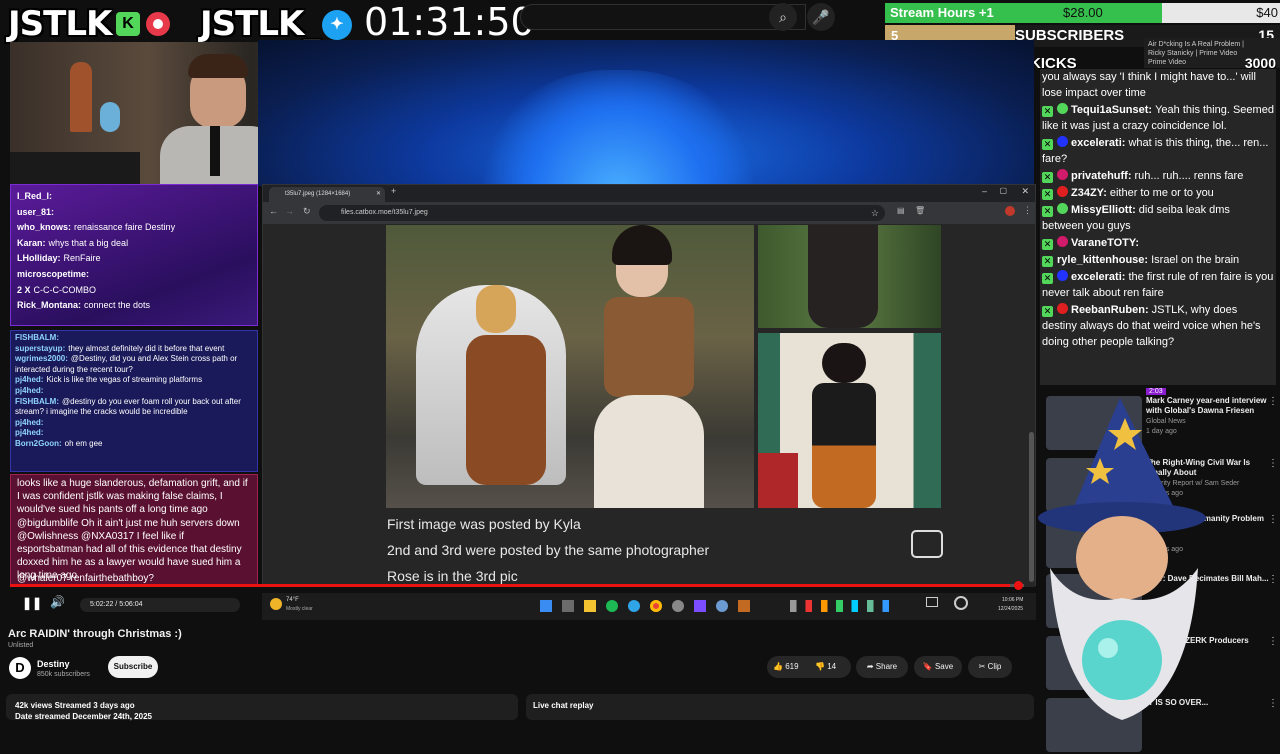 The height and width of the screenshot is (754, 1280). Describe the element at coordinates (1010, 211) in the screenshot. I see `profile-avatar` at that location.